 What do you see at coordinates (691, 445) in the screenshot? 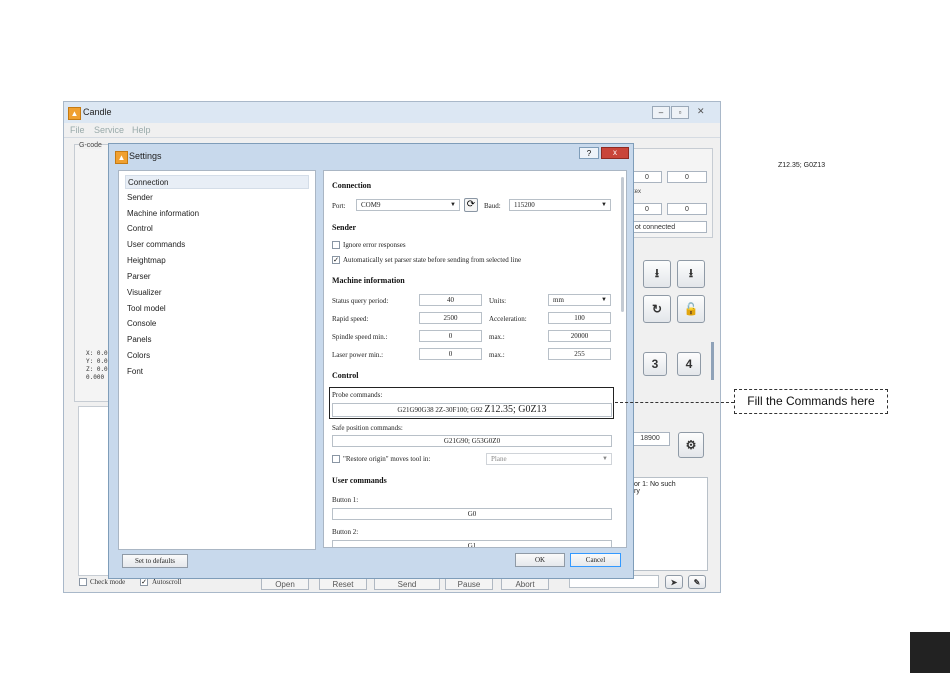
I see `spindle-gear-icon: ⚙` at bounding box center [691, 445].